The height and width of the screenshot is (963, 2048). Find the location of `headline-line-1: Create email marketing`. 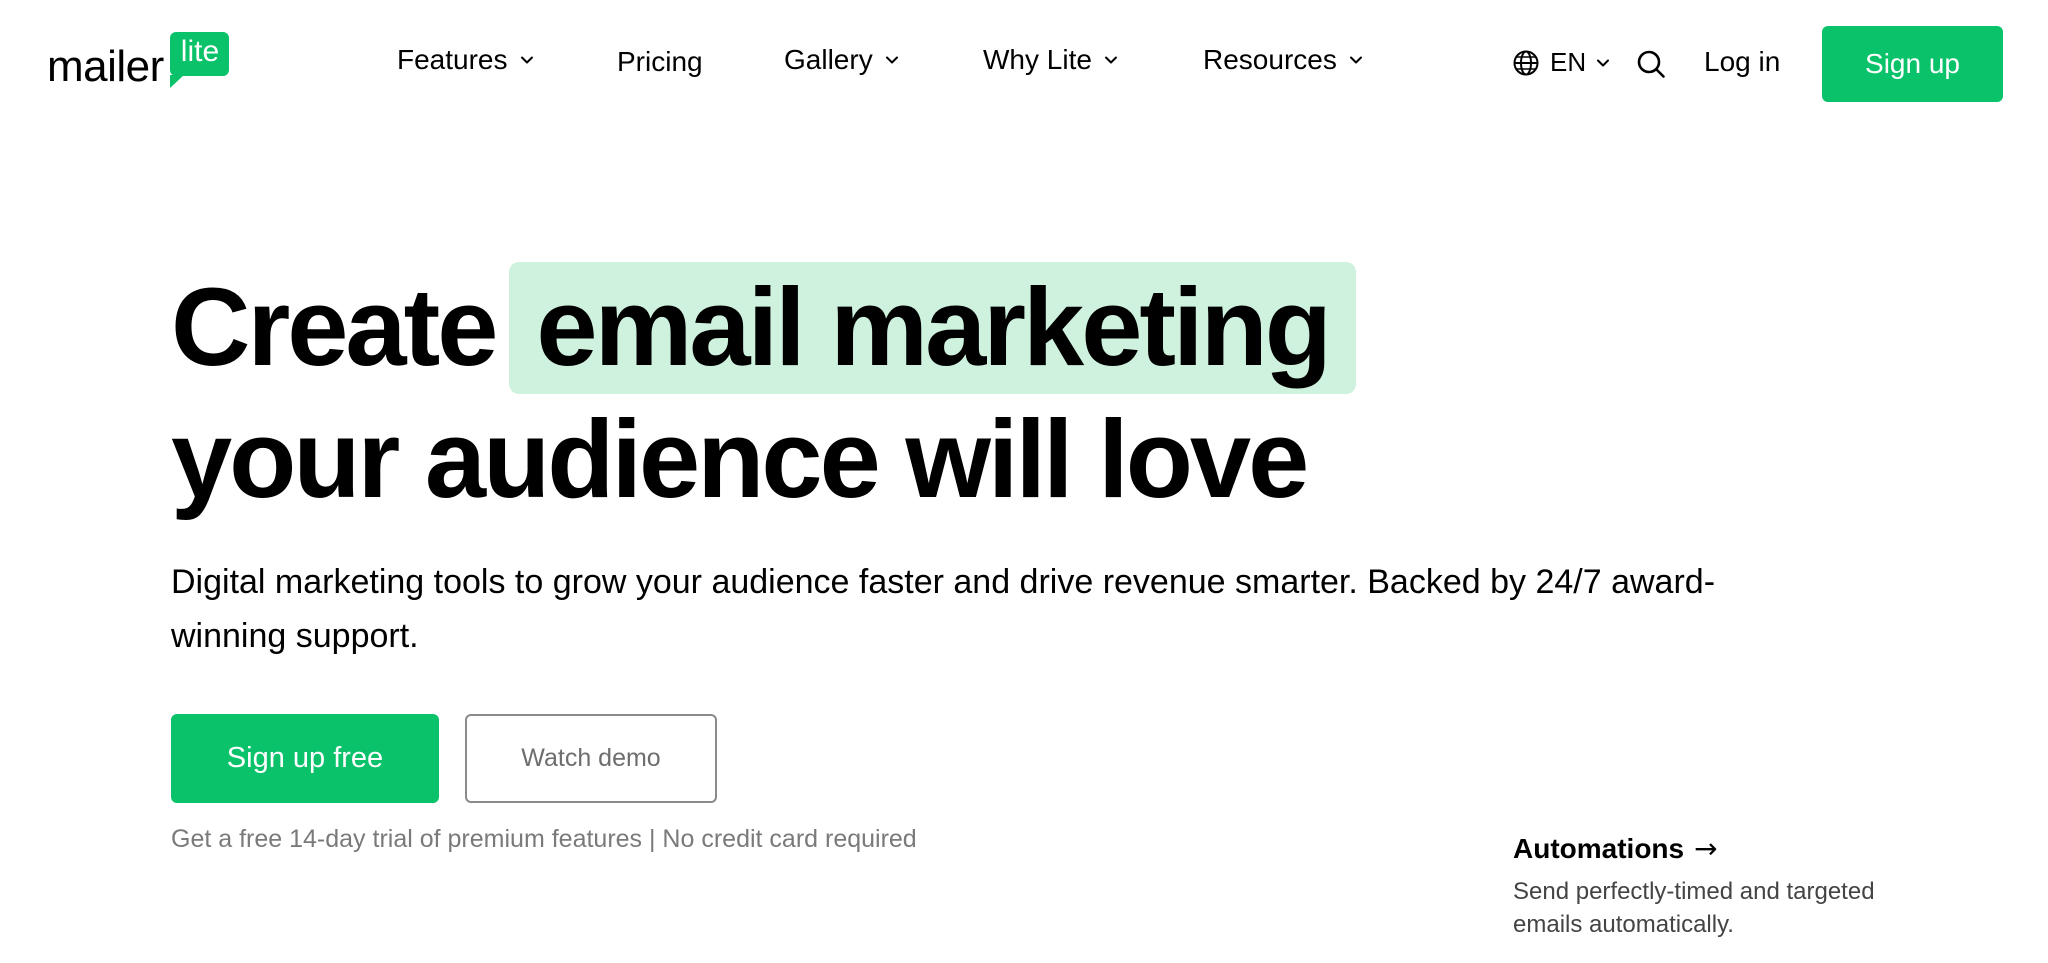

headline-line-1: Create email marketing is located at coordinates (921, 328).